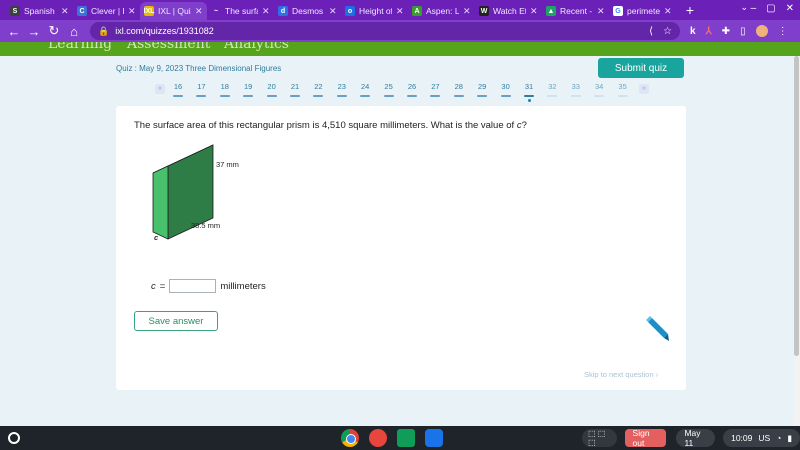 The image size is (800, 450). What do you see at coordinates (690, 10) in the screenshot?
I see `new-tab-button: +` at bounding box center [690, 10].